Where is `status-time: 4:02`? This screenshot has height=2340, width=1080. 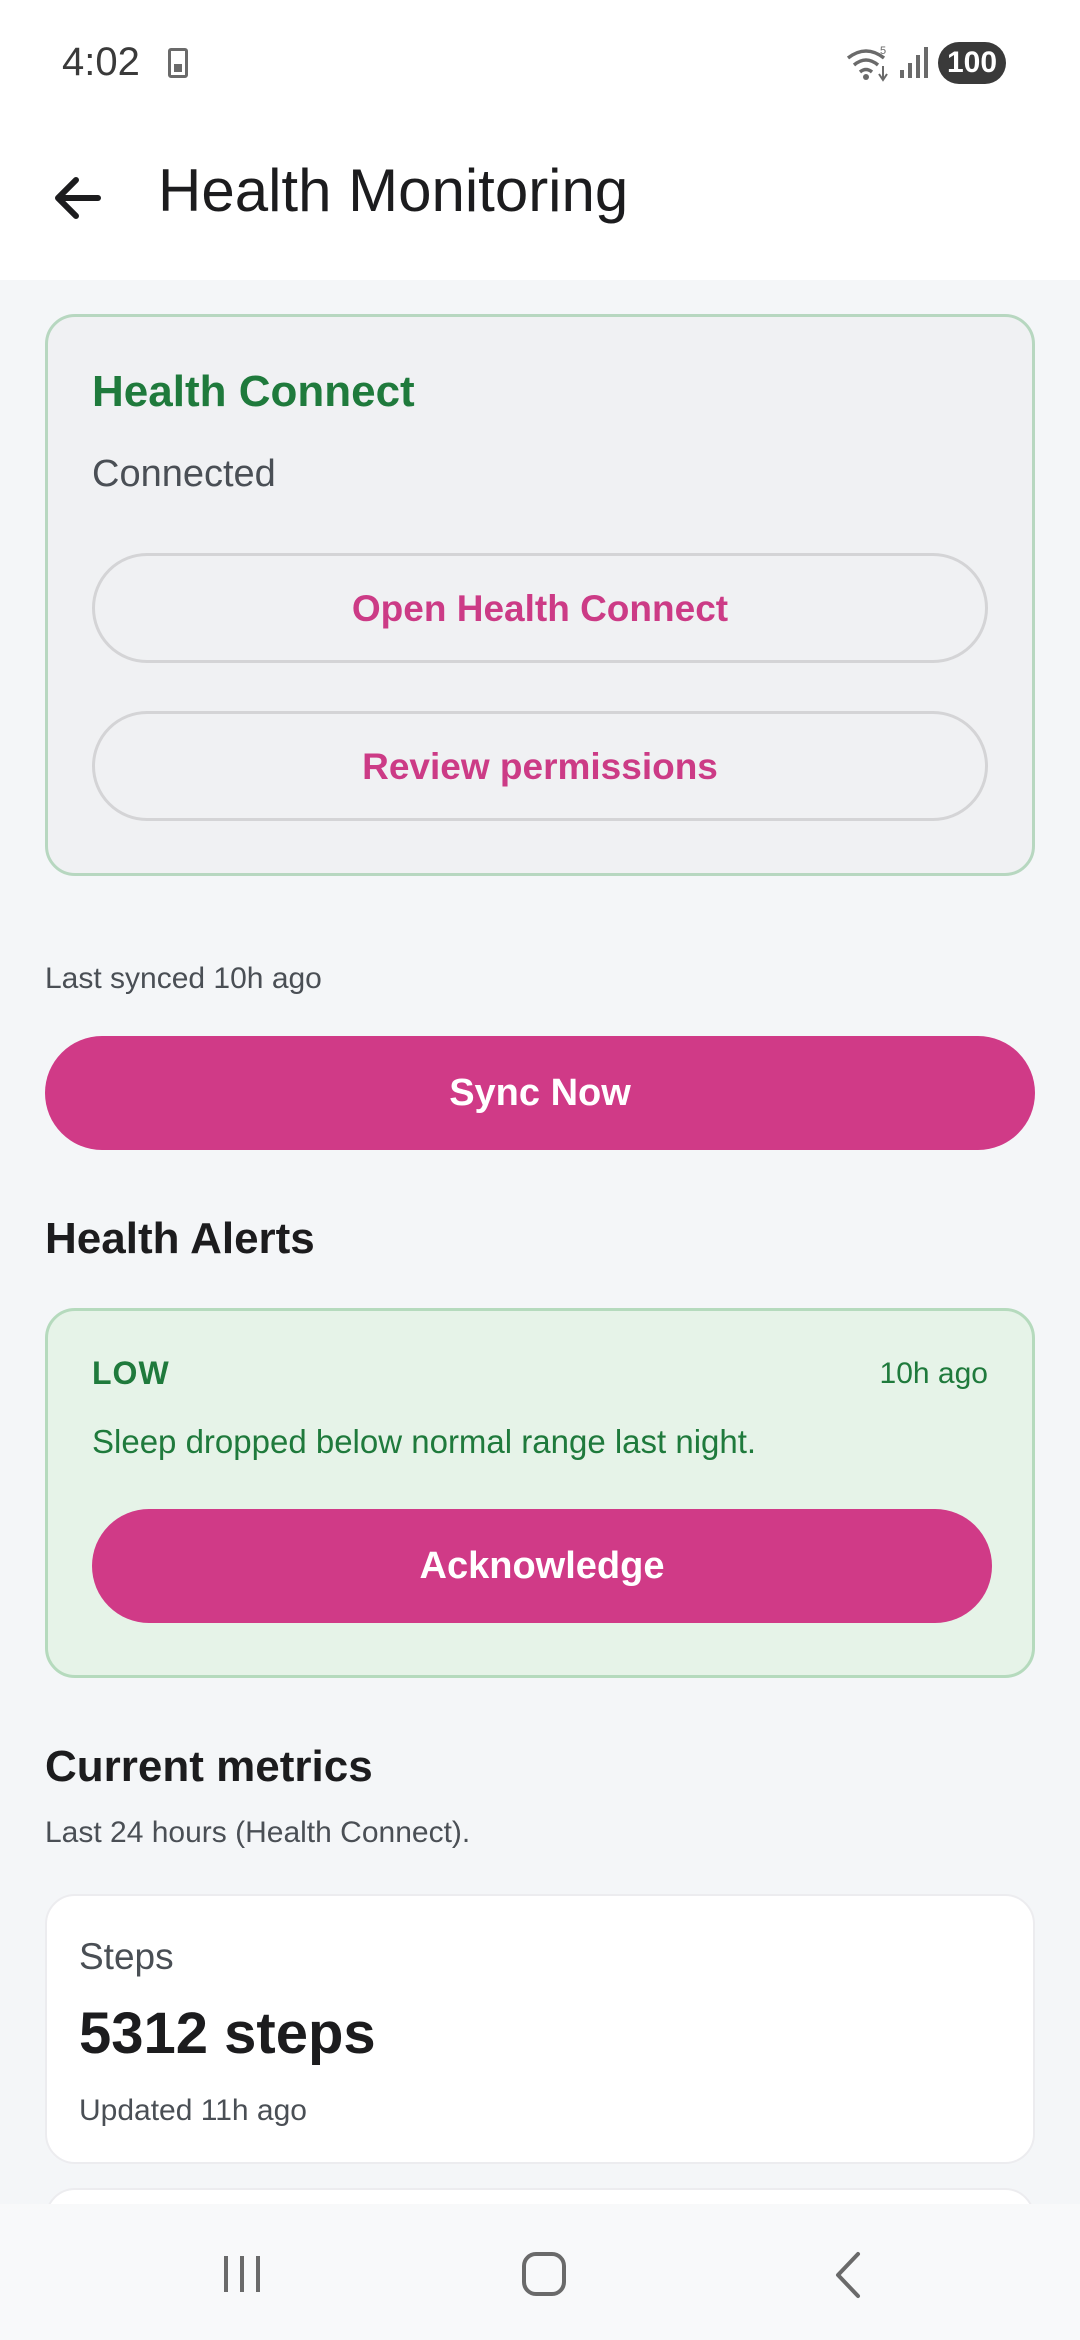
status-time: 4:02 is located at coordinates (101, 62).